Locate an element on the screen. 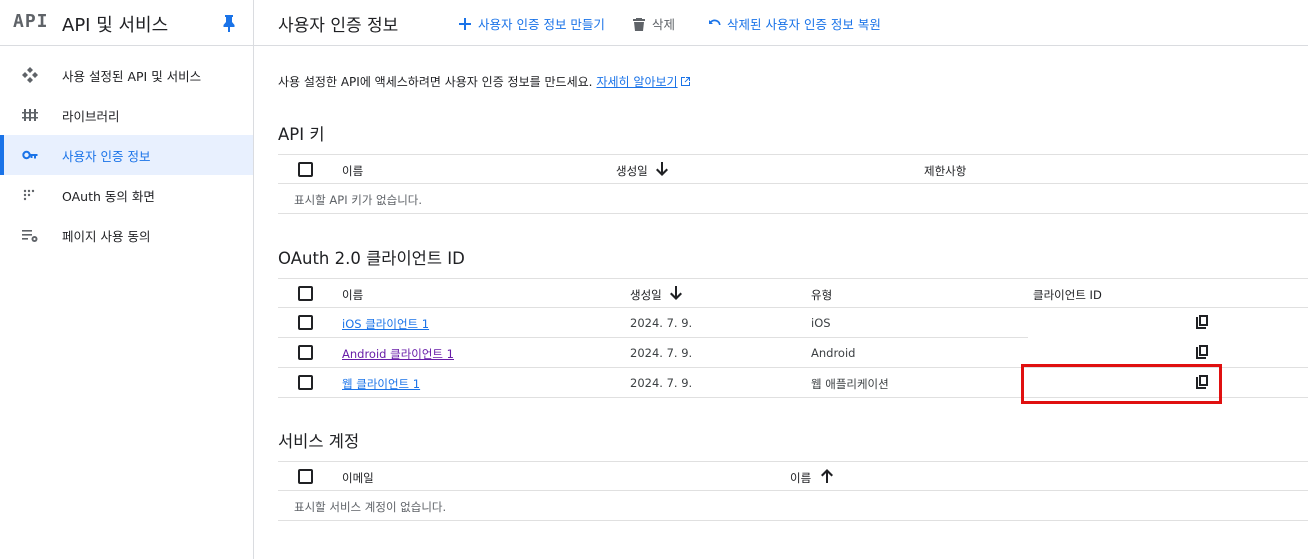 This screenshot has height=559, width=1308. client-name-link: 웹 클라이언트 1 is located at coordinates (381, 384).